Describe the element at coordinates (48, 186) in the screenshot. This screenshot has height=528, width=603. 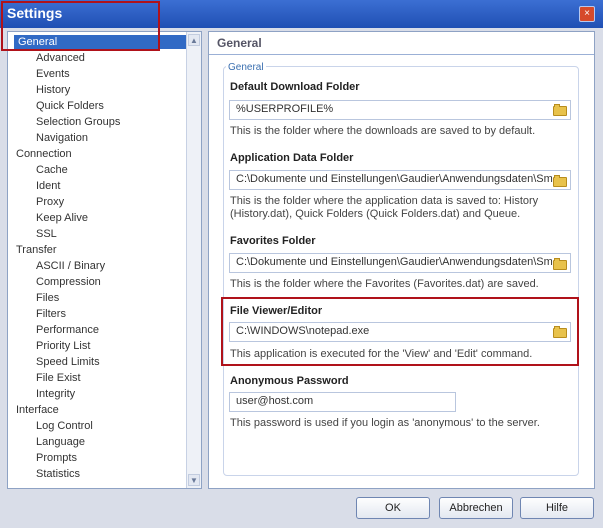
I see `tree-item: Ident` at that location.